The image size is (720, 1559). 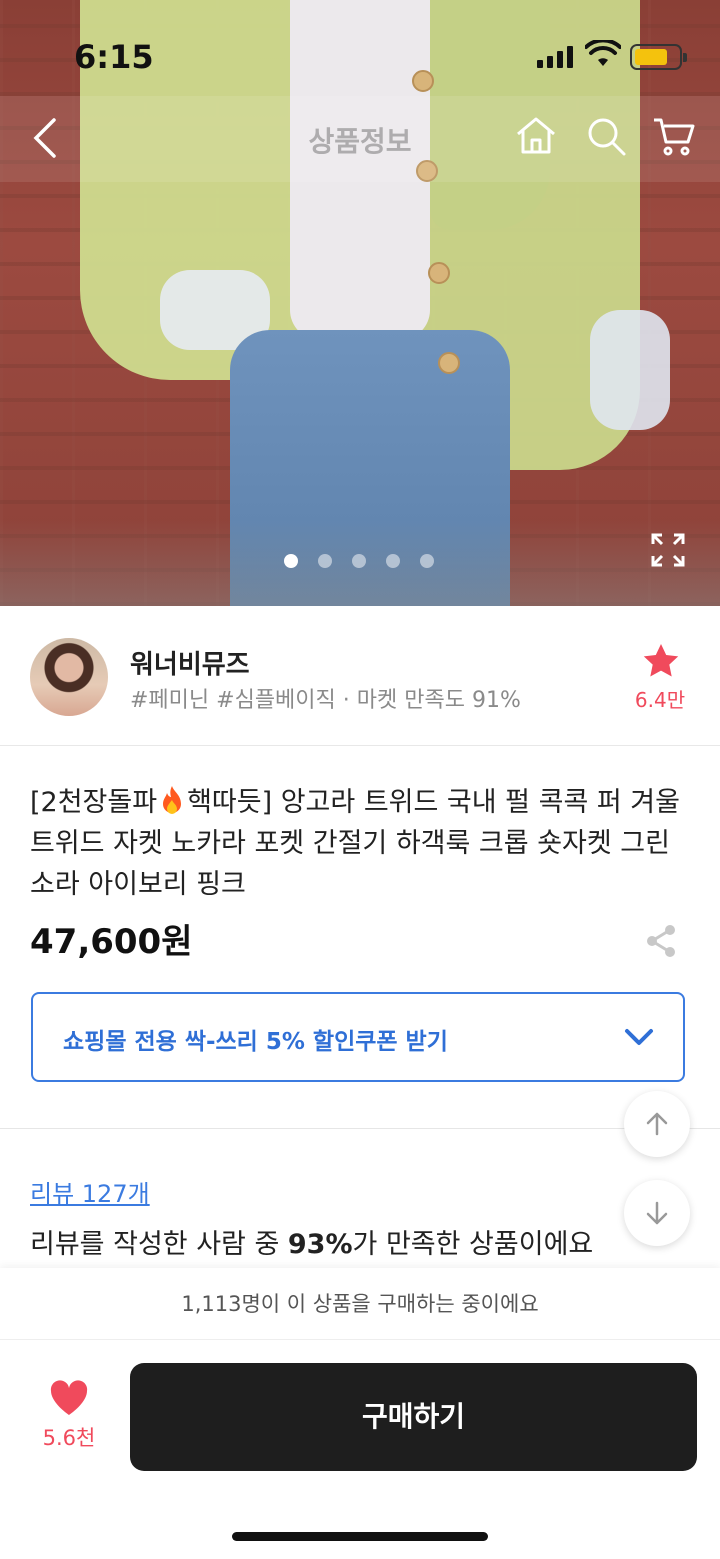 I want to click on share-icon, so click(x=661, y=941).